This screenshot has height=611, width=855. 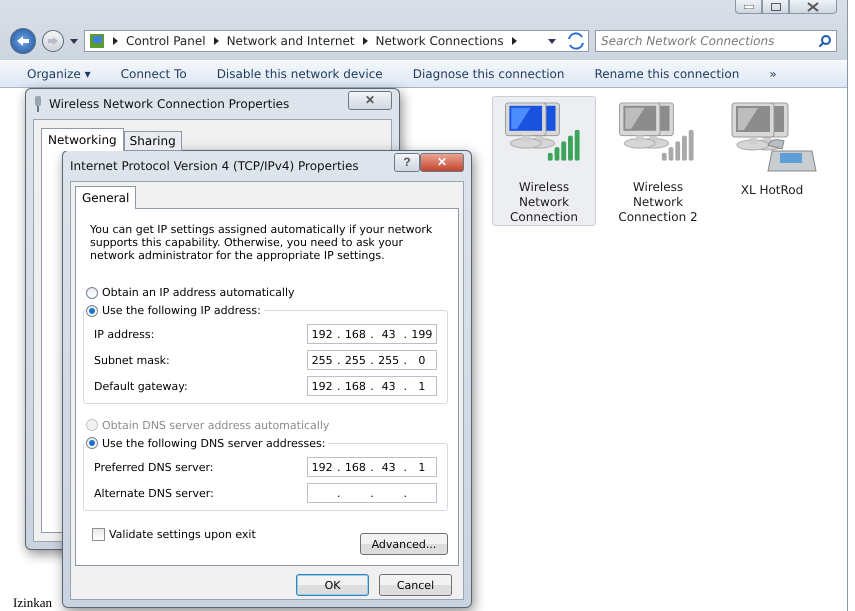 I want to click on maximize-button, so click(x=775, y=7).